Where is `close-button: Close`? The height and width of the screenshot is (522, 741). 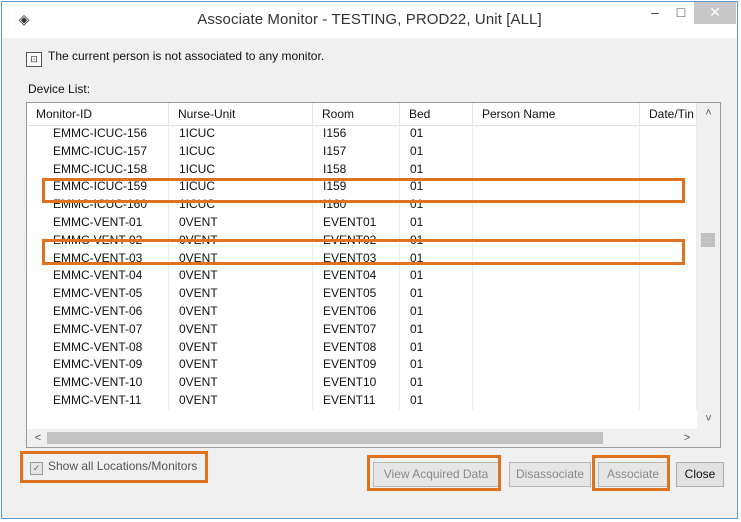
close-button: Close is located at coordinates (700, 474).